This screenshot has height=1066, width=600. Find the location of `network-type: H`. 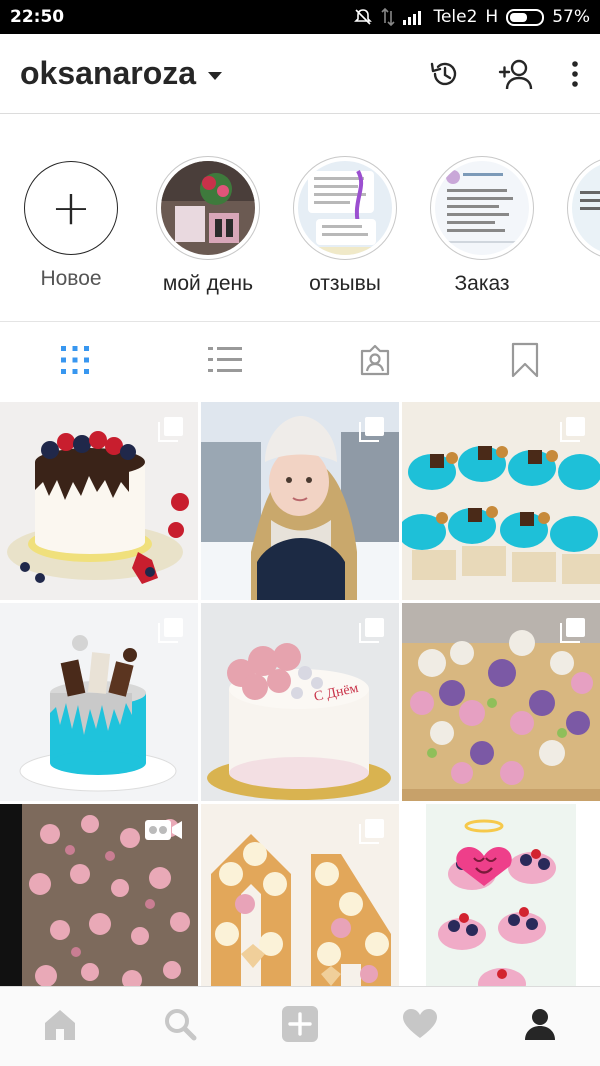

network-type: H is located at coordinates (492, 17).